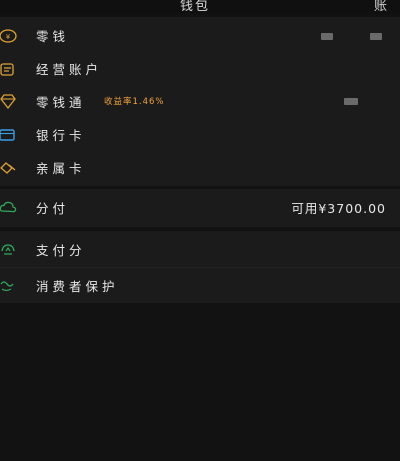  Describe the element at coordinates (9, 286) in the screenshot. I see `consumer-protection-icon` at that location.